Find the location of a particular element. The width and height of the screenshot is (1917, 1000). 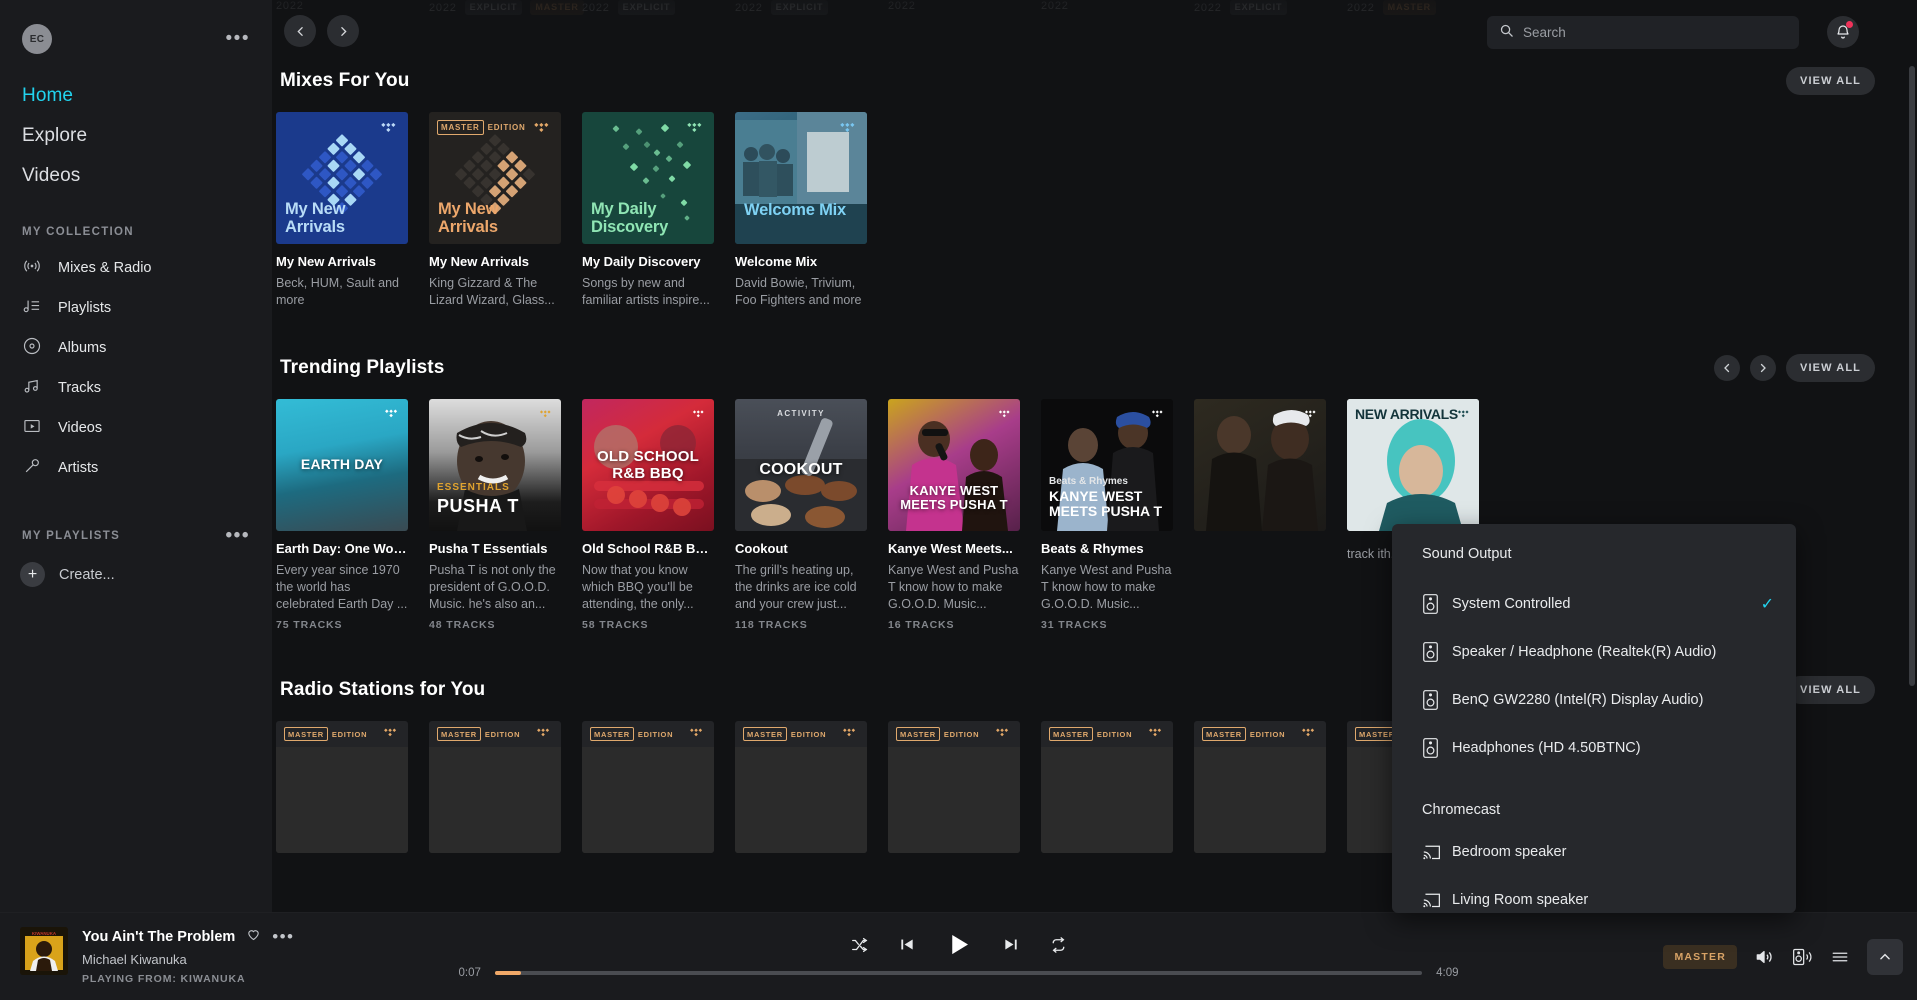

playlist-artwork: NEW ARRIVALS is located at coordinates (1413, 464).